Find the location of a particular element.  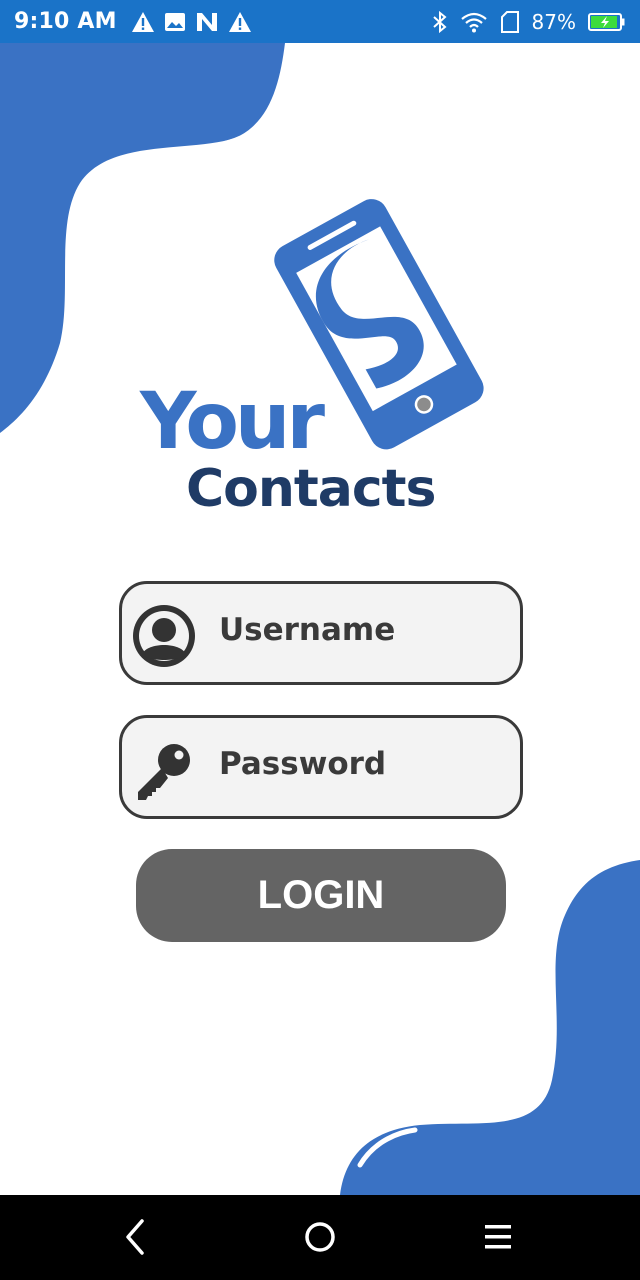

username-placeholder: Username is located at coordinates (307, 630).